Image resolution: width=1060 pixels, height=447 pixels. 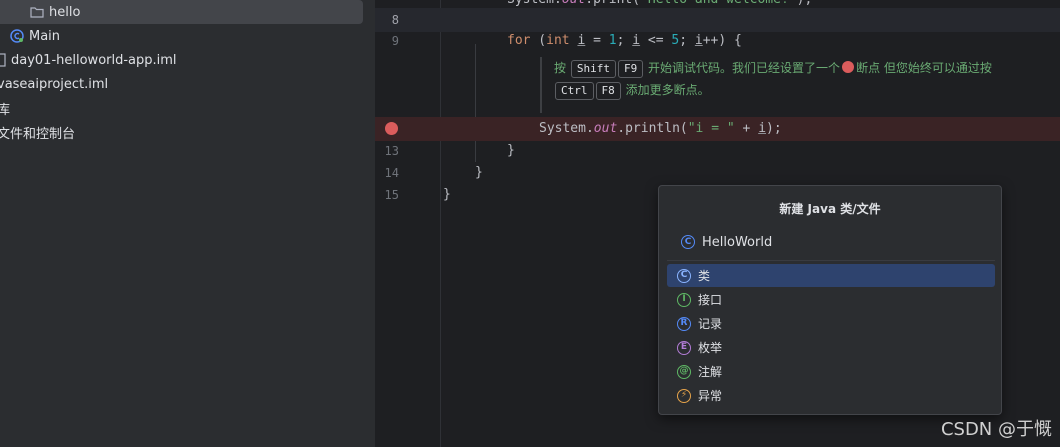 I want to click on popup-divider, so click(x=831, y=260).